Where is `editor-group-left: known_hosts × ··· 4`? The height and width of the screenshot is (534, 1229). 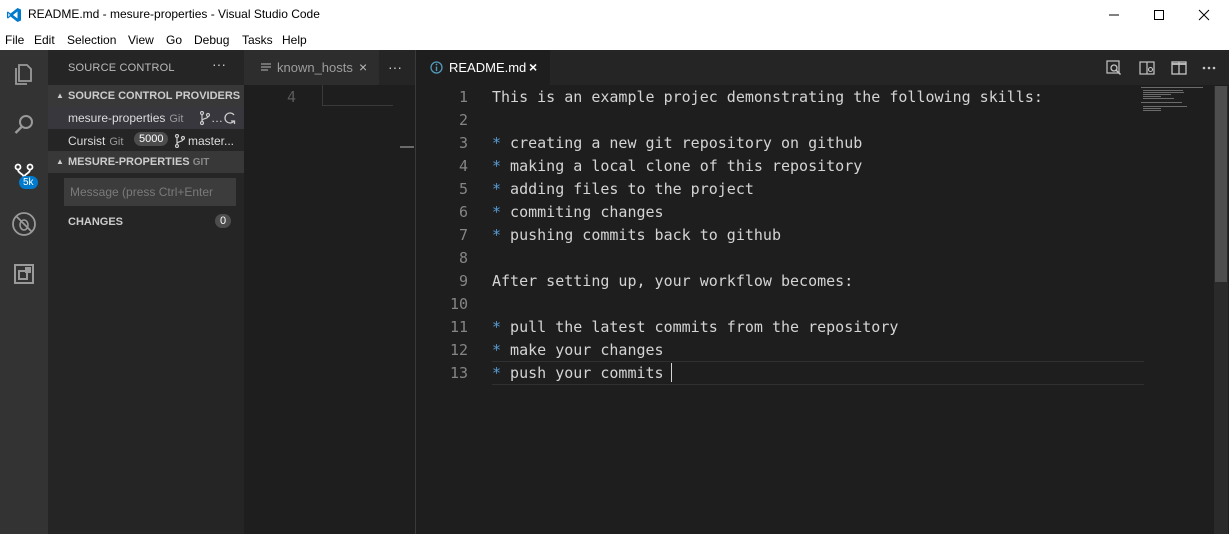 editor-group-left: known_hosts × ··· 4 is located at coordinates (329, 292).